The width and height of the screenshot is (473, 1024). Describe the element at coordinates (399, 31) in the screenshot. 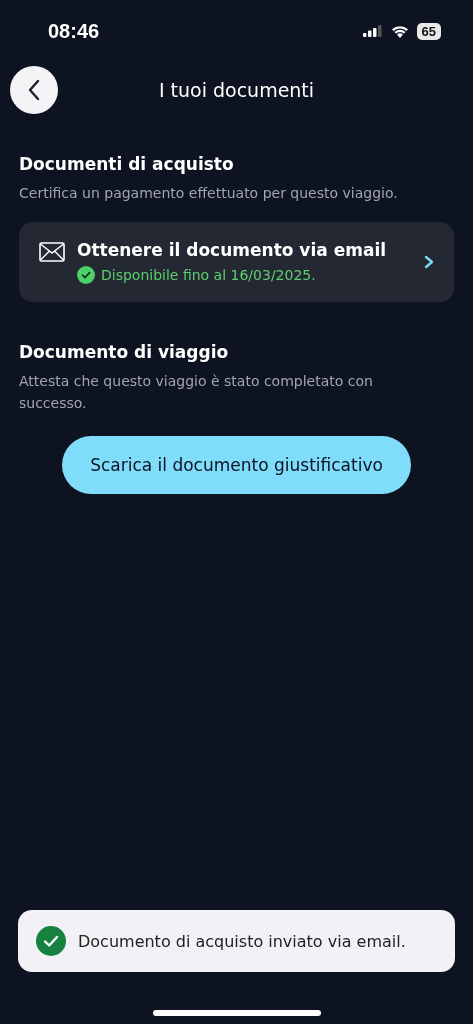

I see `wifi-icon` at that location.